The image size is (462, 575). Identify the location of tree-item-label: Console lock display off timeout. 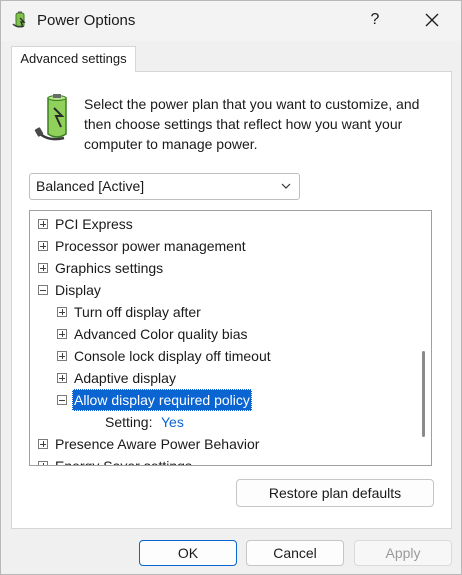
(172, 356).